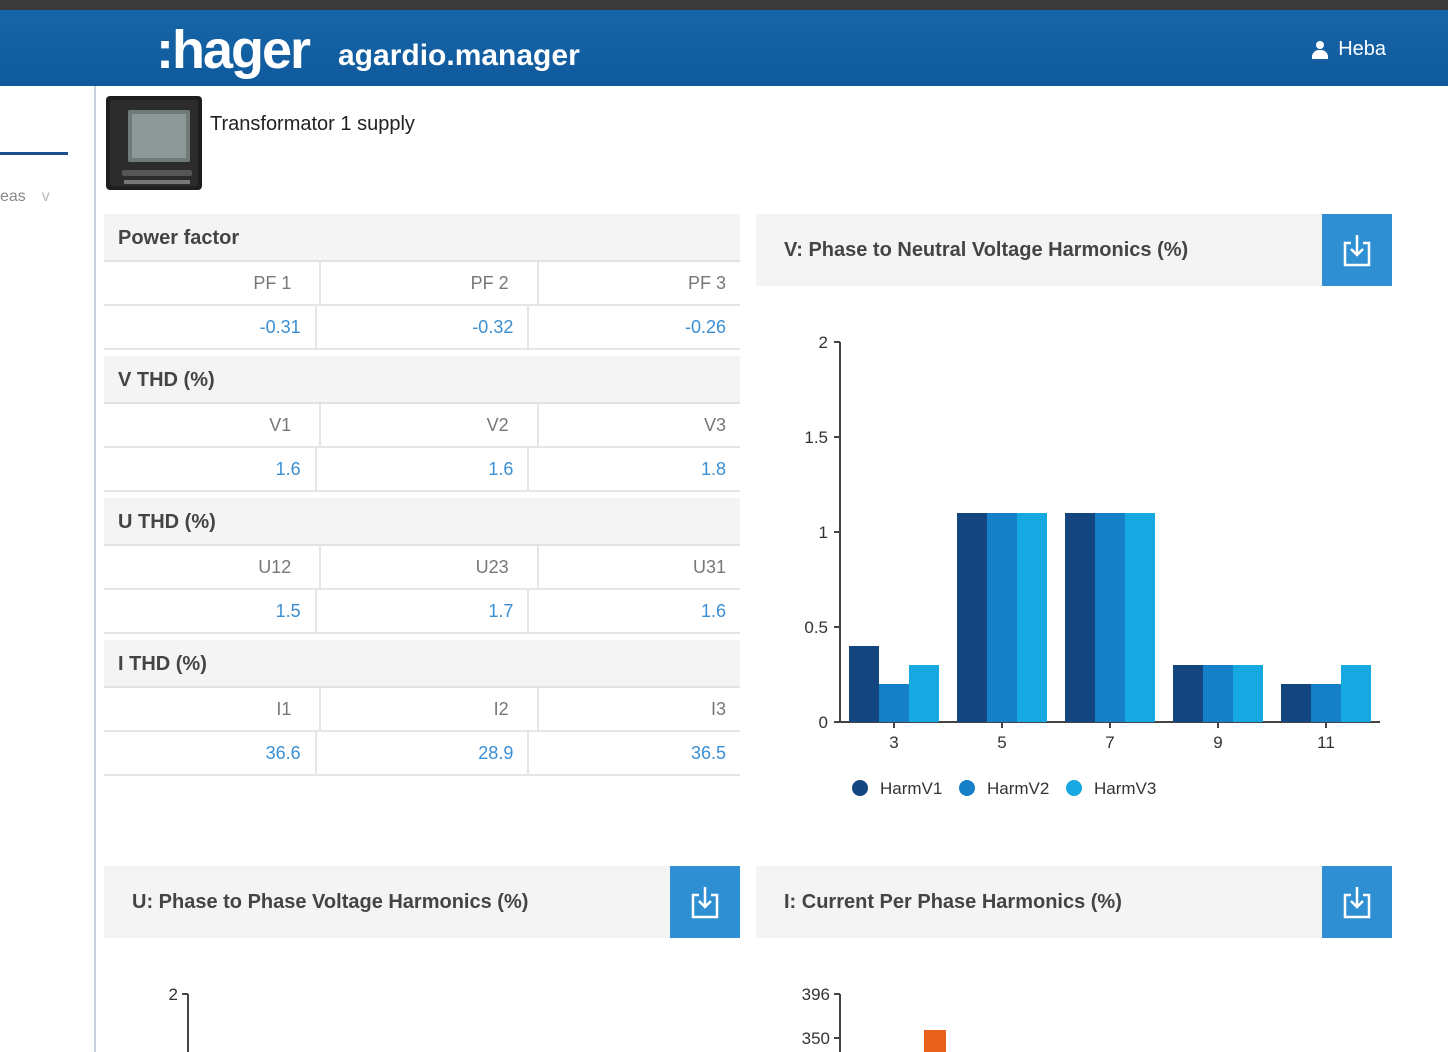 The height and width of the screenshot is (1052, 1448). I want to click on i-harmonics-panel-header: I: Current Per Phase Harmonics (%), so click(1074, 902).